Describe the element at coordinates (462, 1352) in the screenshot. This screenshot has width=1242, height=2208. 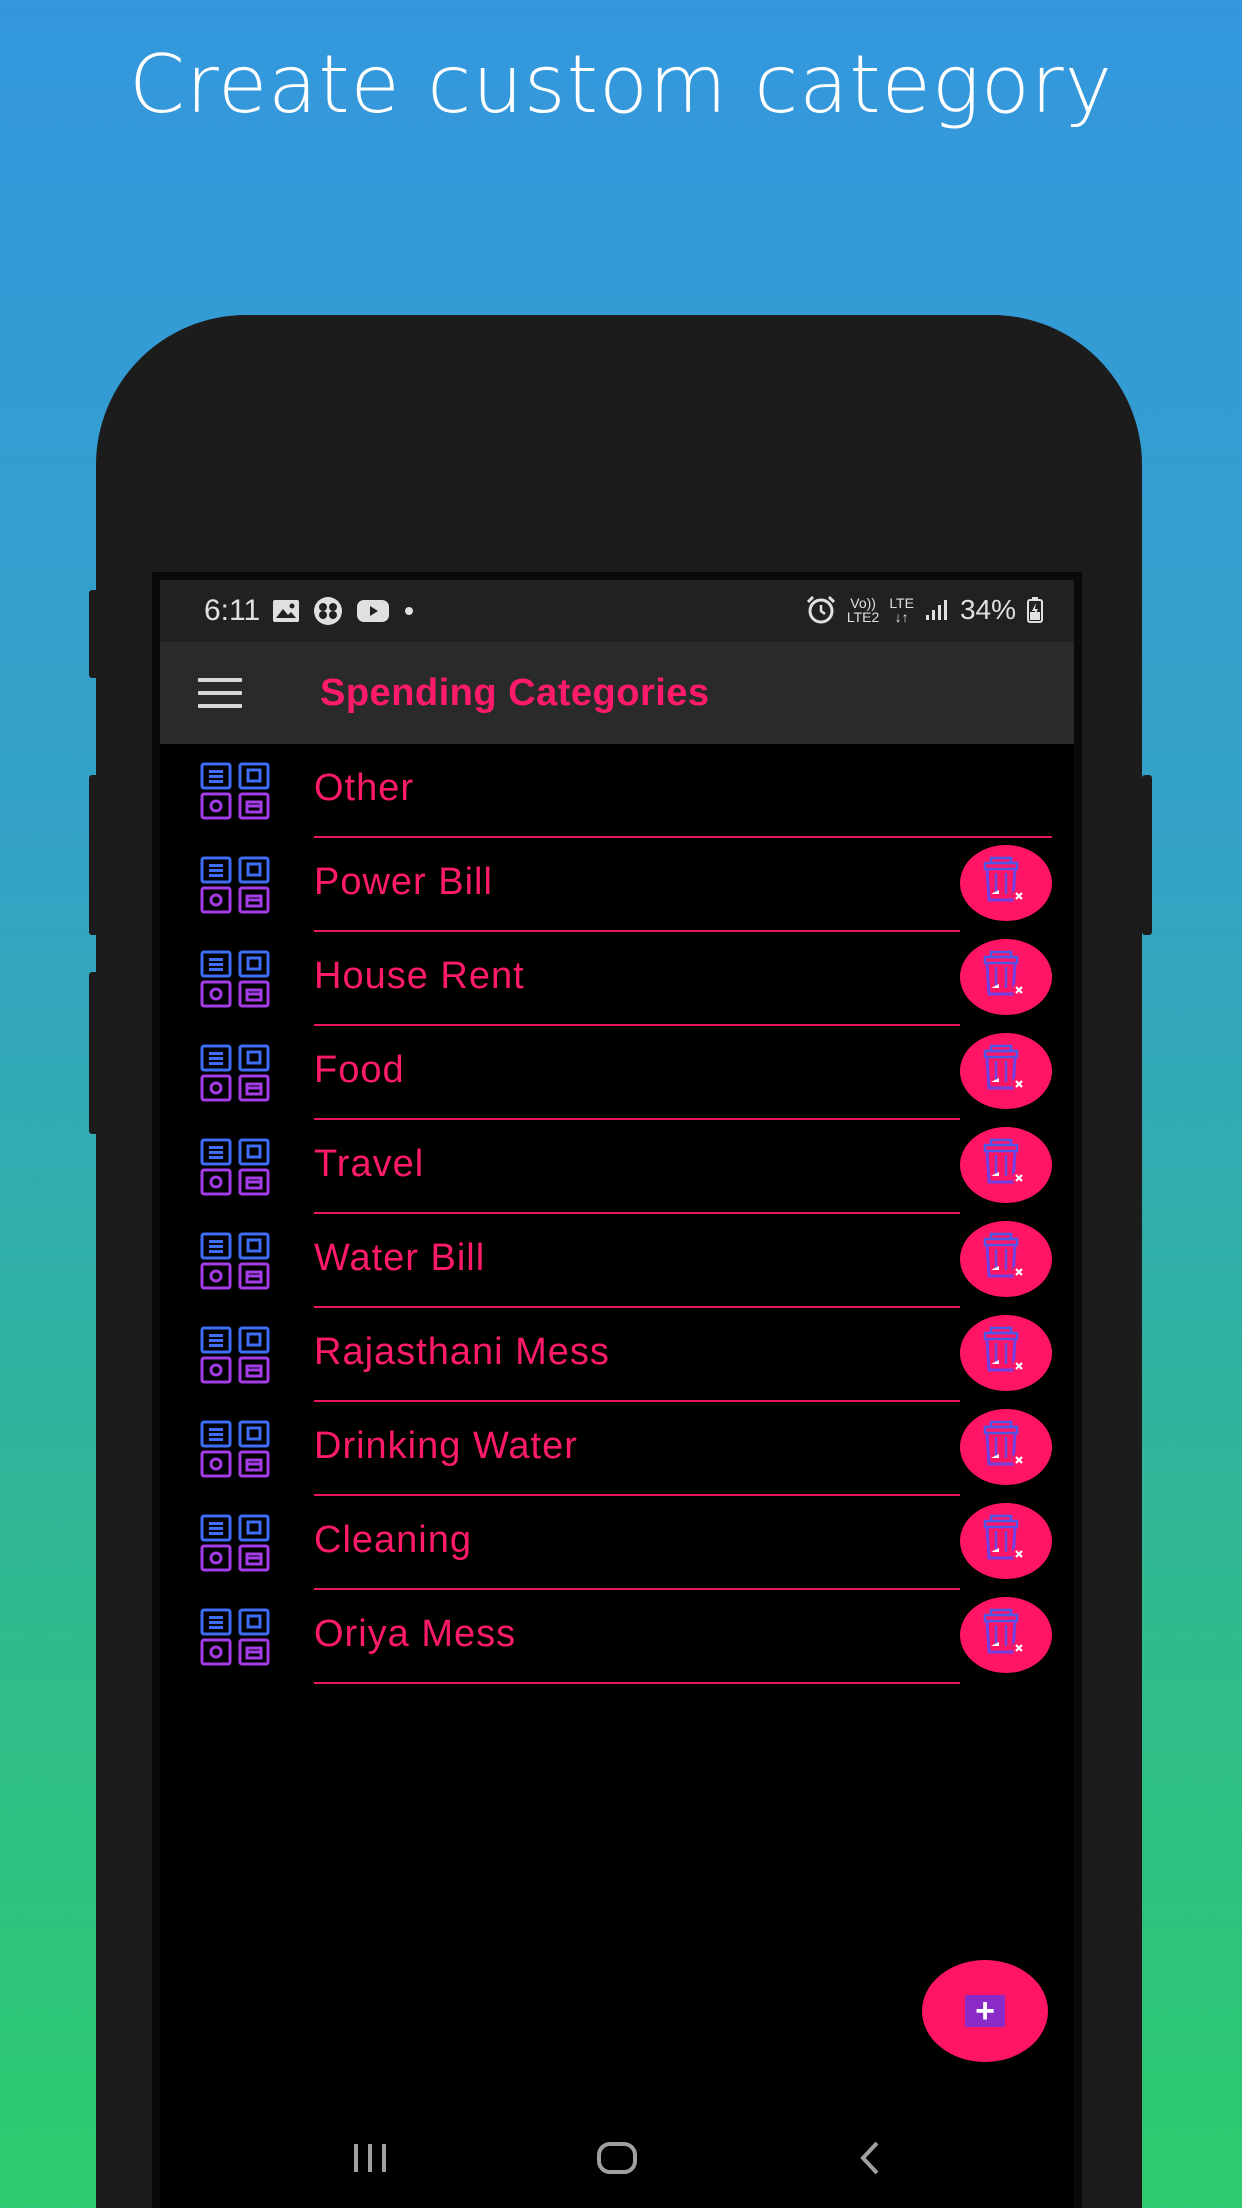
I see `category-label: Rajasthani Mess` at that location.